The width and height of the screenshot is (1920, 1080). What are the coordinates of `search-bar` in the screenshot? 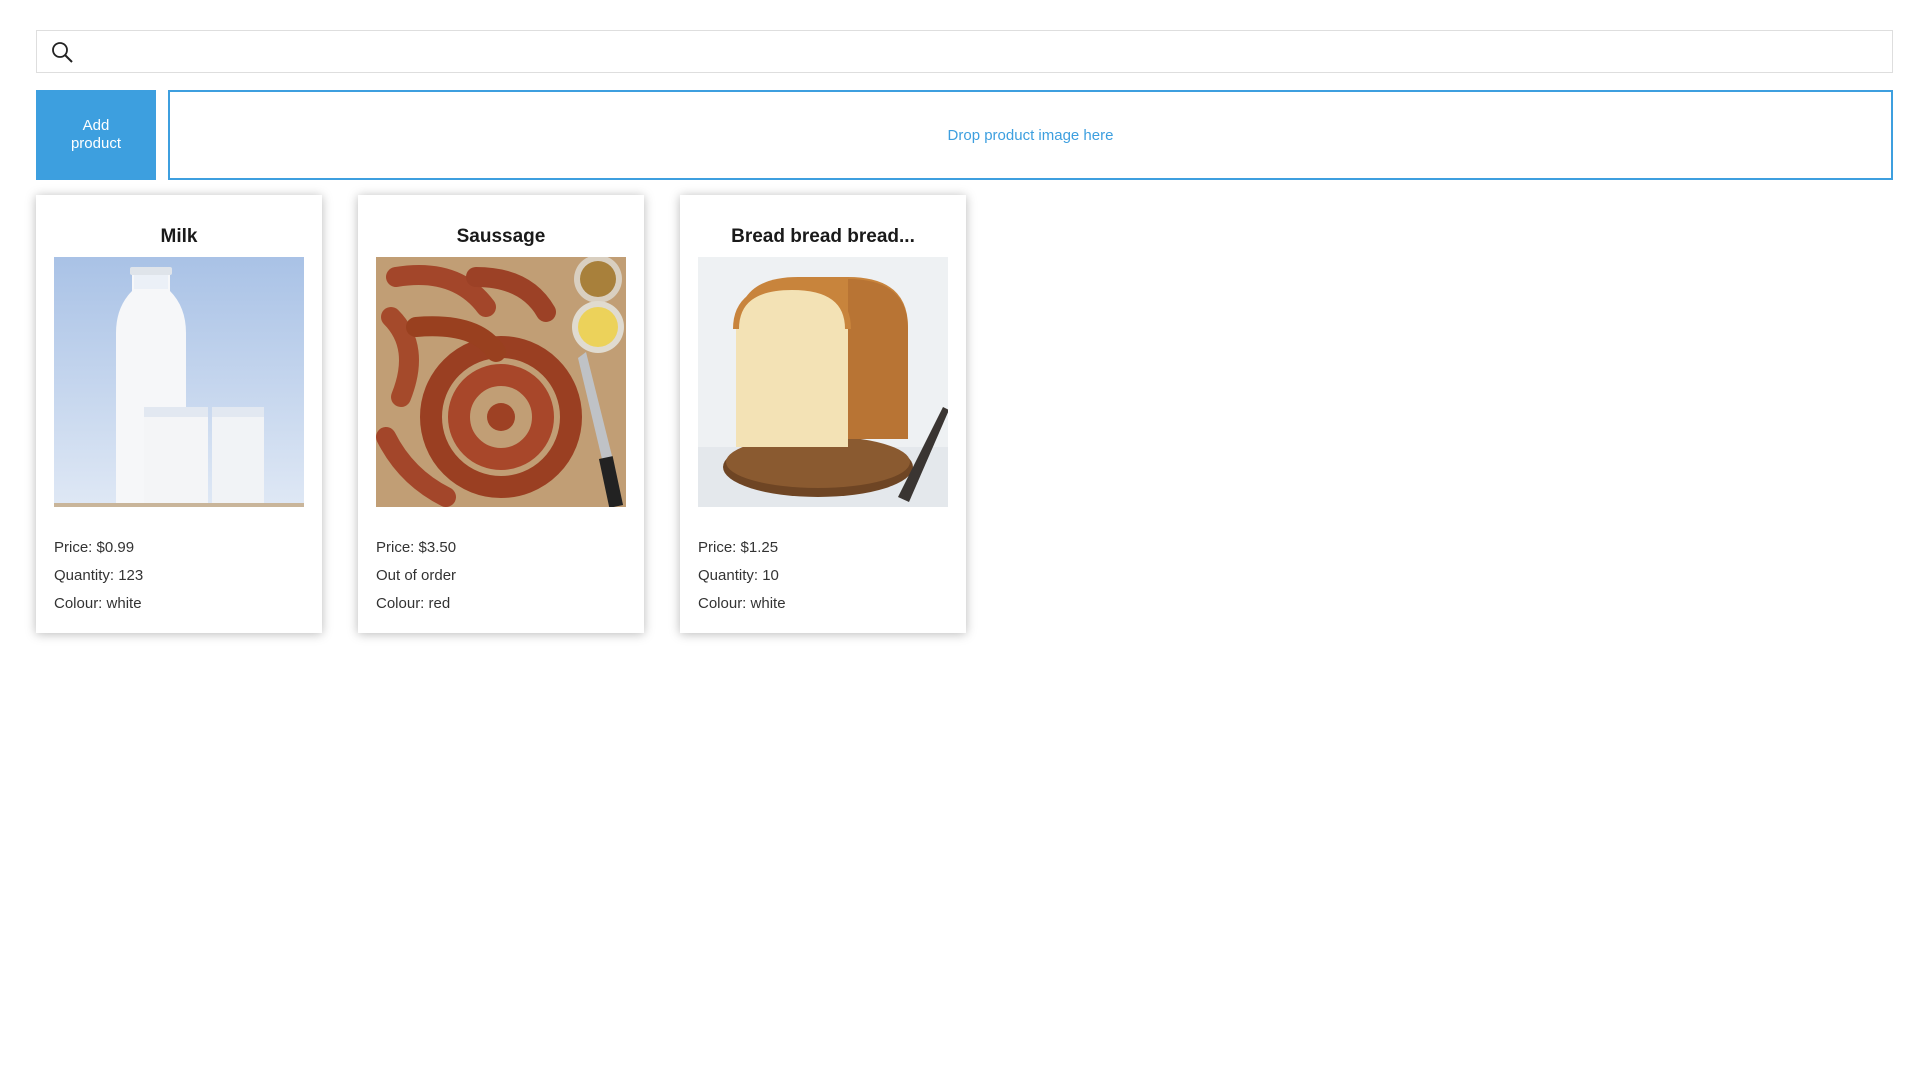 It's located at (964, 51).